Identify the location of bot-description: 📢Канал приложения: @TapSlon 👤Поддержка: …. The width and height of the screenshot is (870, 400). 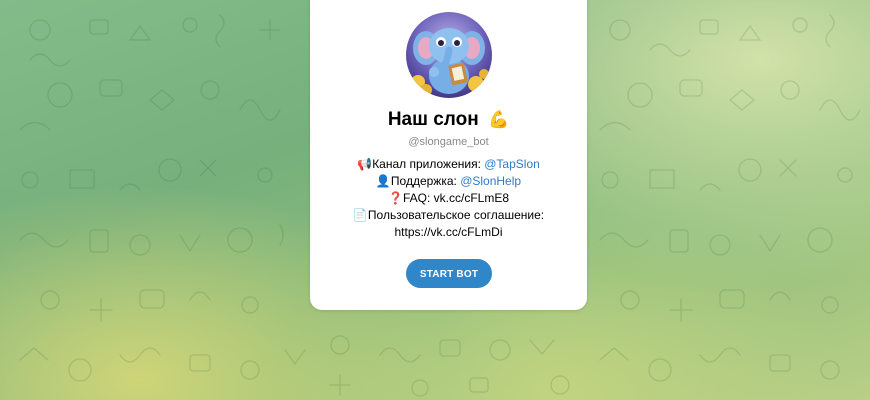
(448, 198).